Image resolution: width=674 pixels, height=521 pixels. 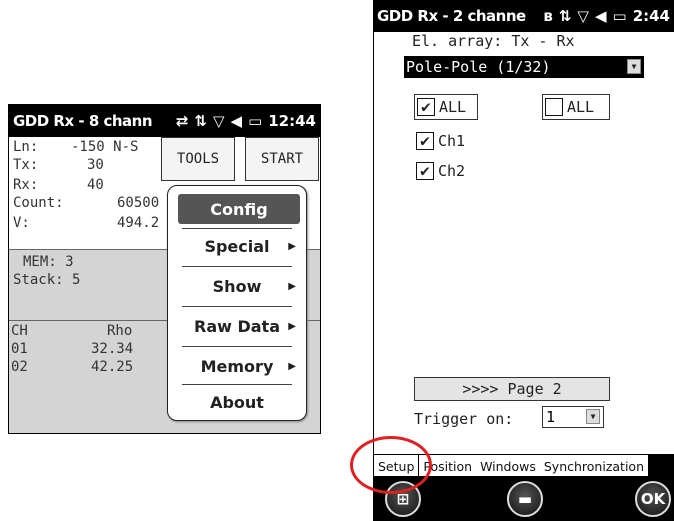 I want to click on select-all-button: ✔ ALL, so click(x=446, y=107).